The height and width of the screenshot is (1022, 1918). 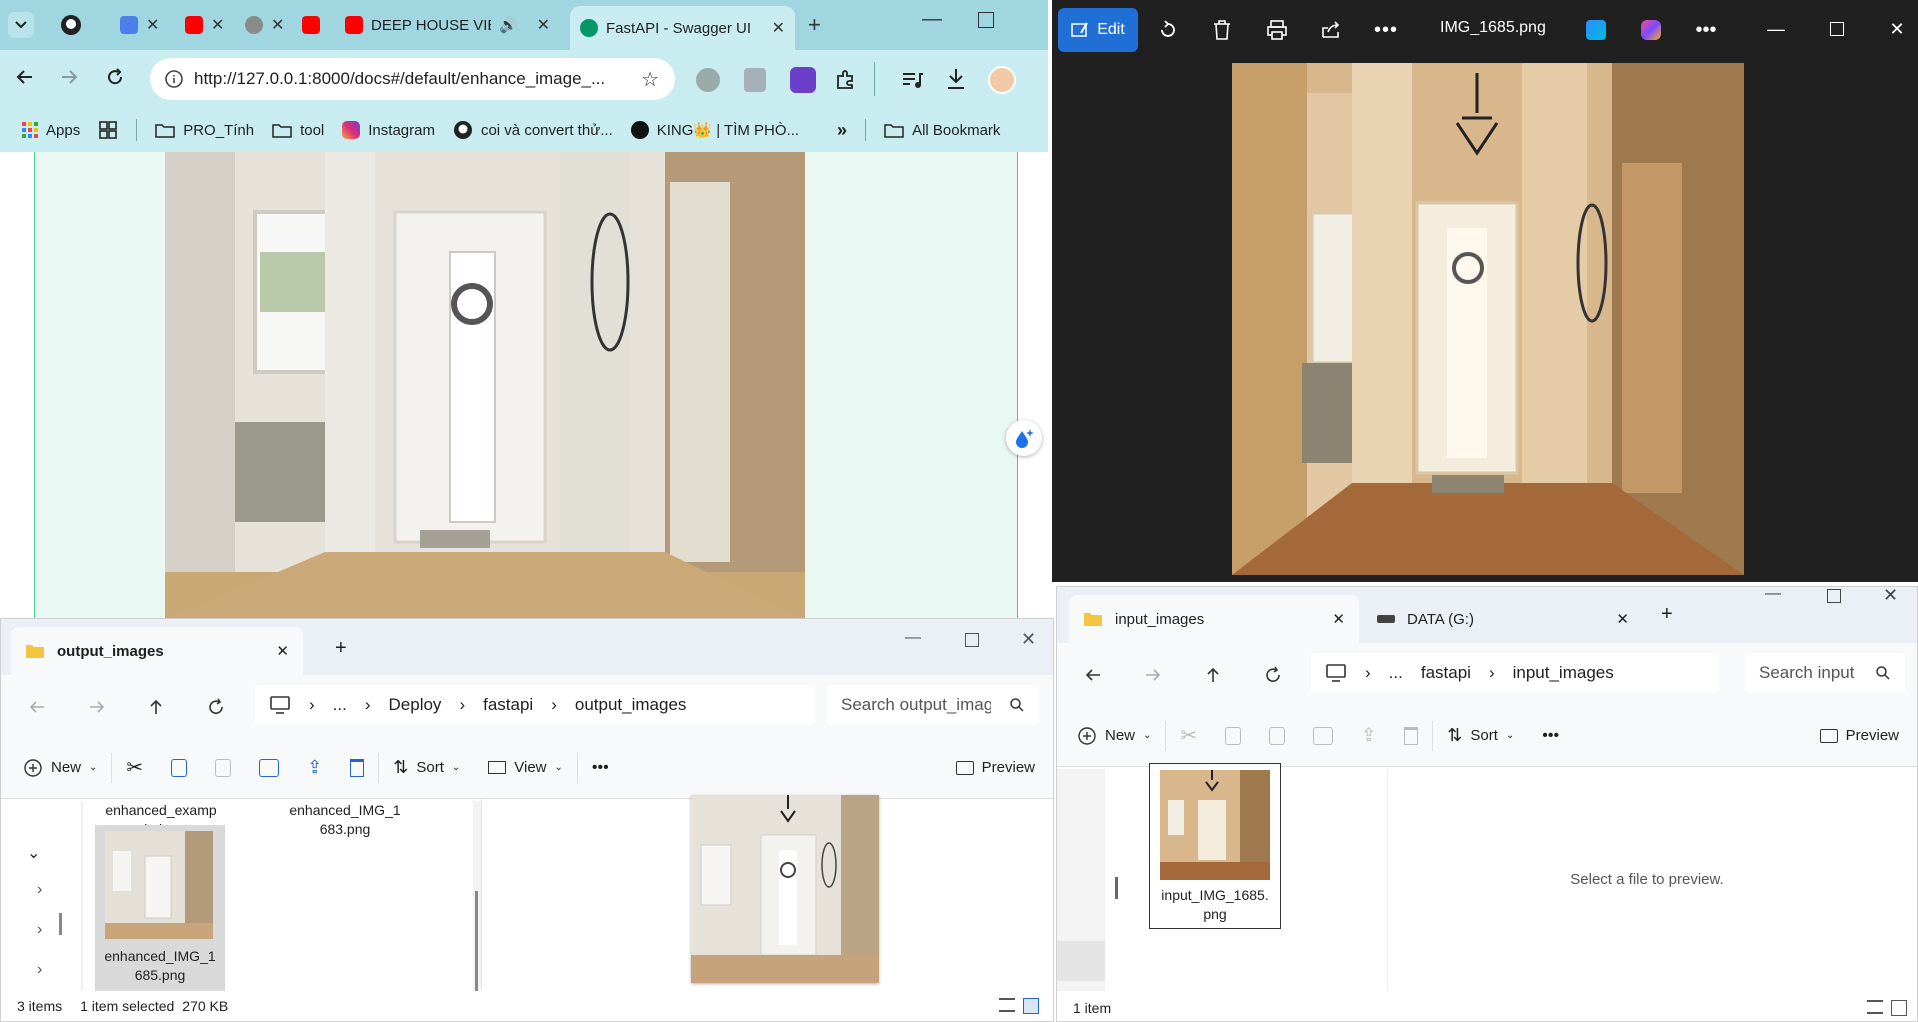 What do you see at coordinates (803, 80) in the screenshot?
I see `code-extension-icon` at bounding box center [803, 80].